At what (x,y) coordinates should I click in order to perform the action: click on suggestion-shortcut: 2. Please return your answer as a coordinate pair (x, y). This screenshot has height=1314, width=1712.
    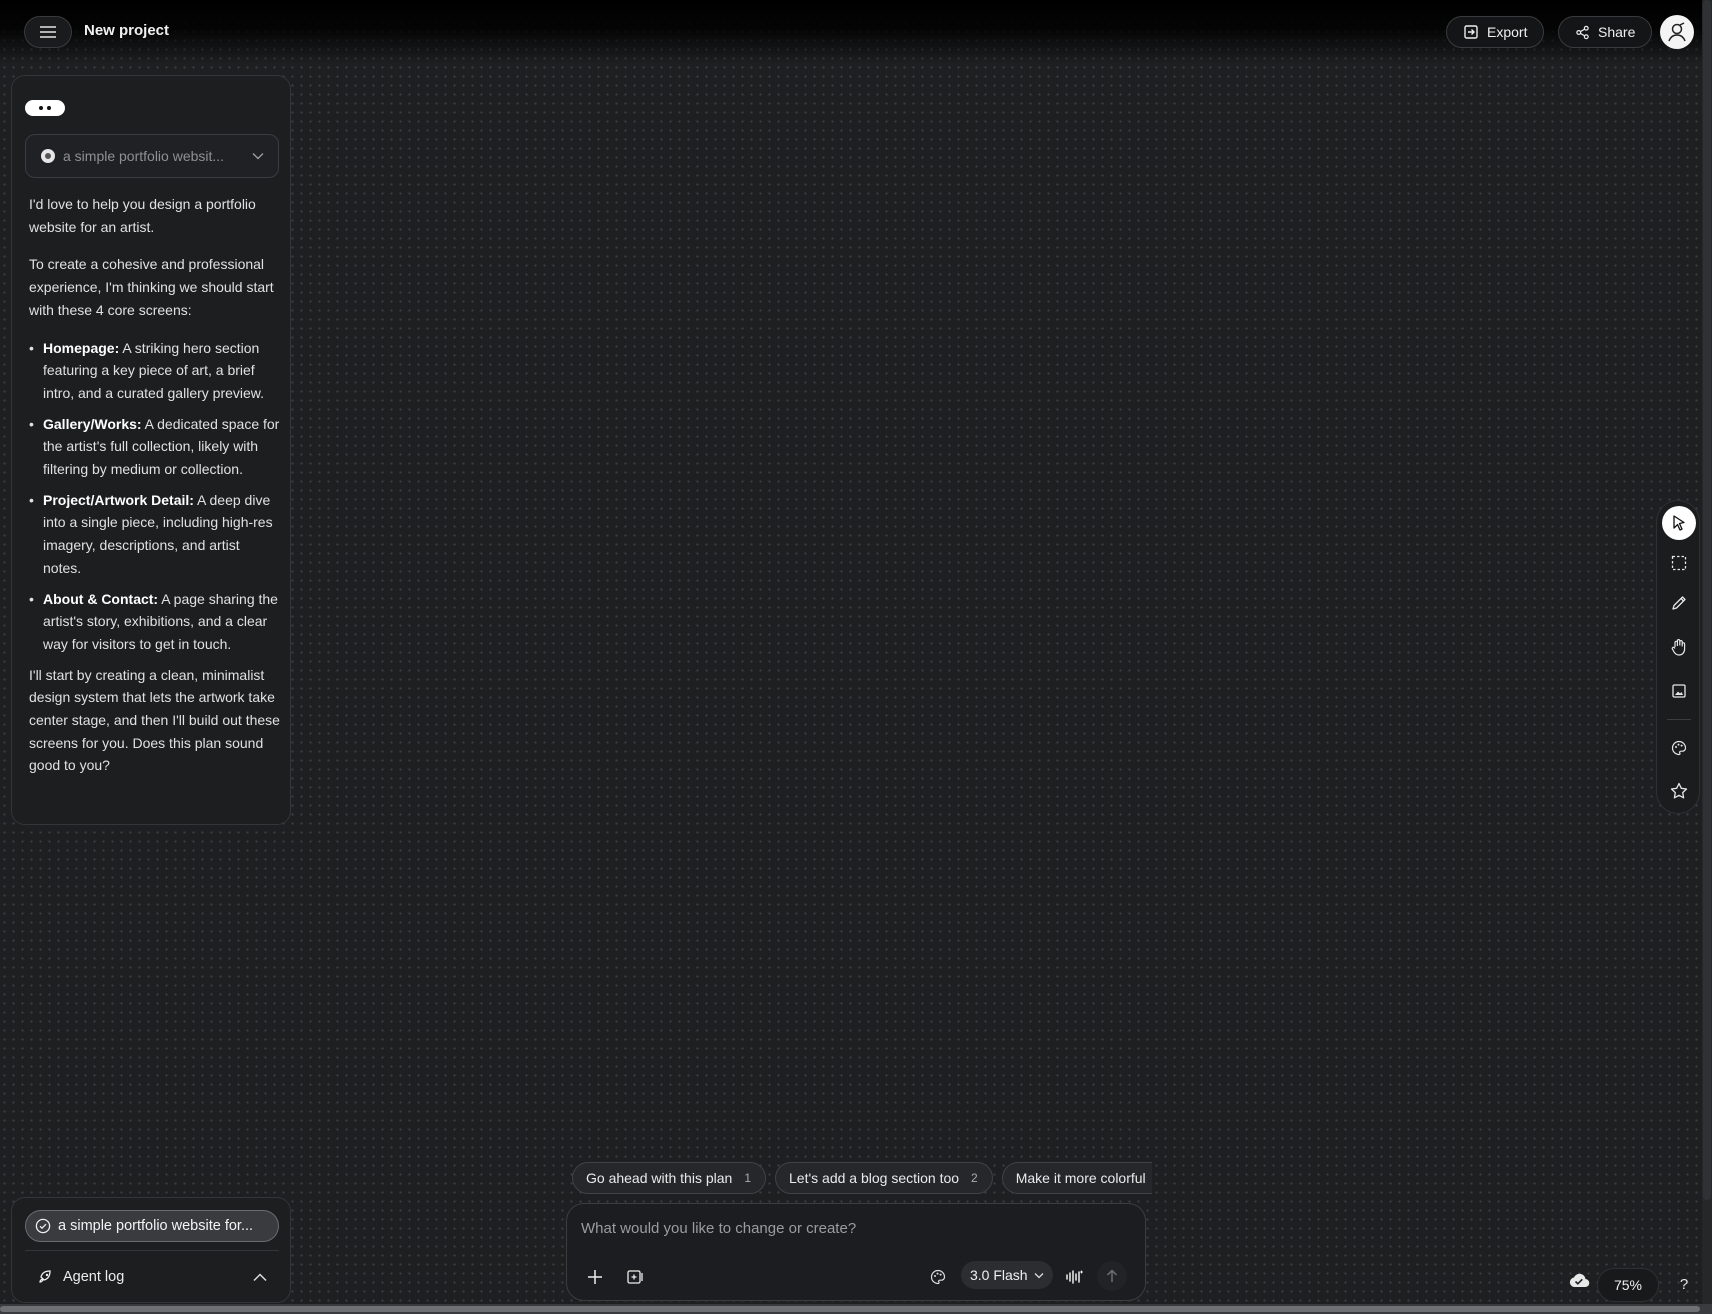
    Looking at the image, I should click on (974, 1178).